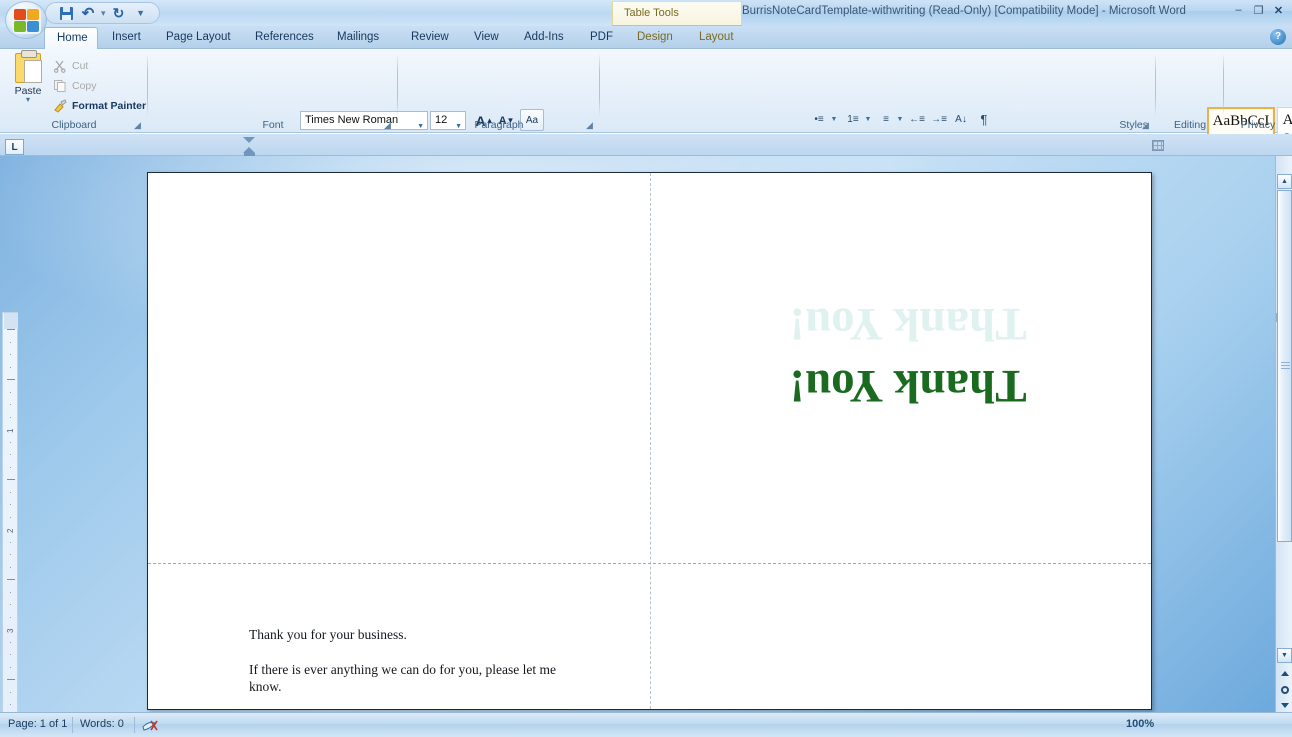 The image size is (1292, 737). Describe the element at coordinates (651, 13) in the screenshot. I see `contextual-tab-label: Table Tools` at that location.